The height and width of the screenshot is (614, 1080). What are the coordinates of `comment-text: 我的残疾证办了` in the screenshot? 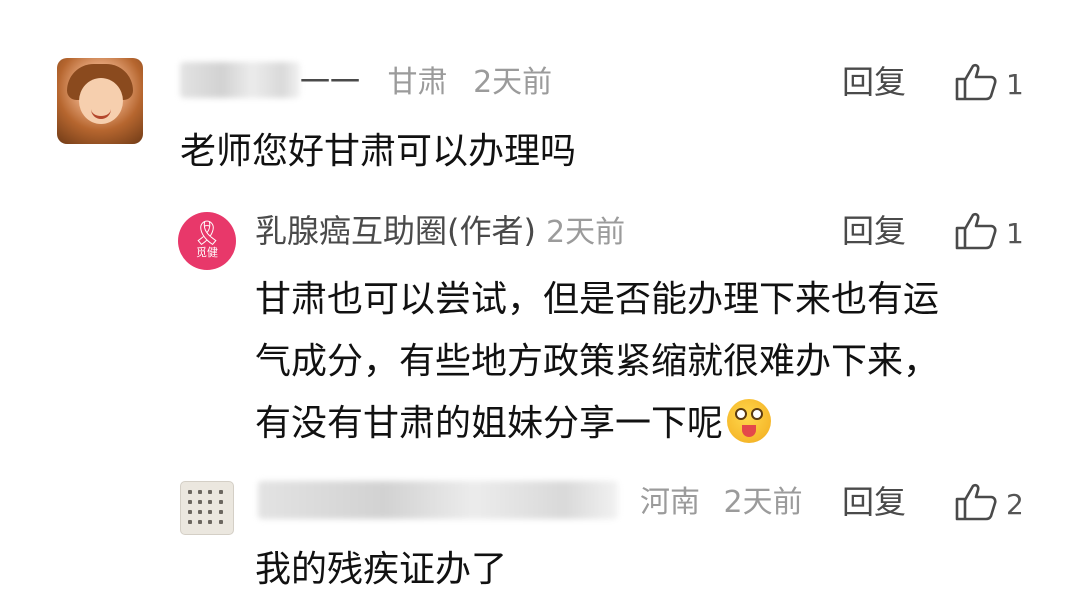 It's located at (381, 569).